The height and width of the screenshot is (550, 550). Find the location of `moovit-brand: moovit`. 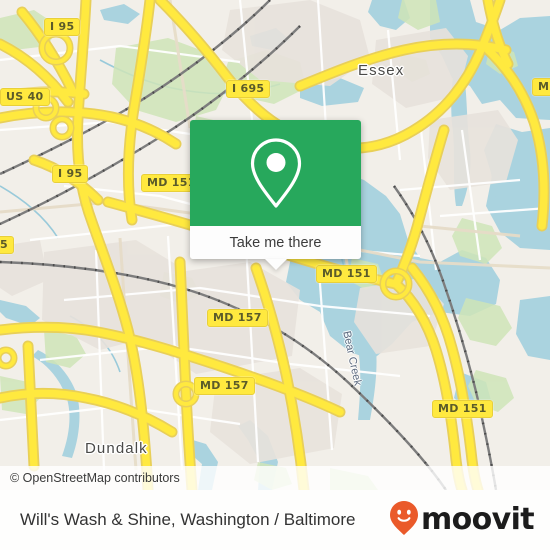

moovit-brand: moovit is located at coordinates (469, 520).